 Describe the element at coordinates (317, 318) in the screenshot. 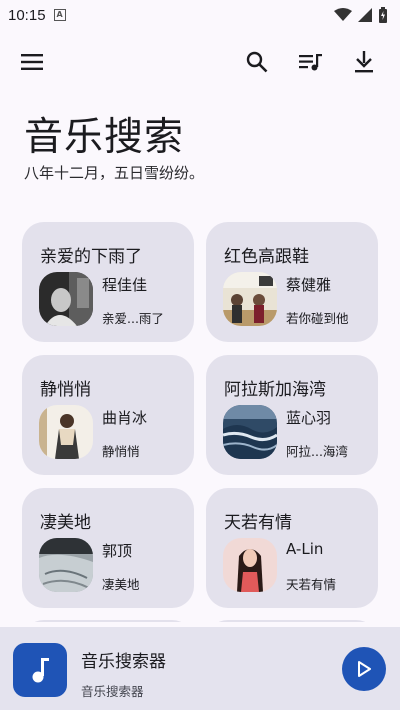

I see `card-song: 若你碰到他` at that location.